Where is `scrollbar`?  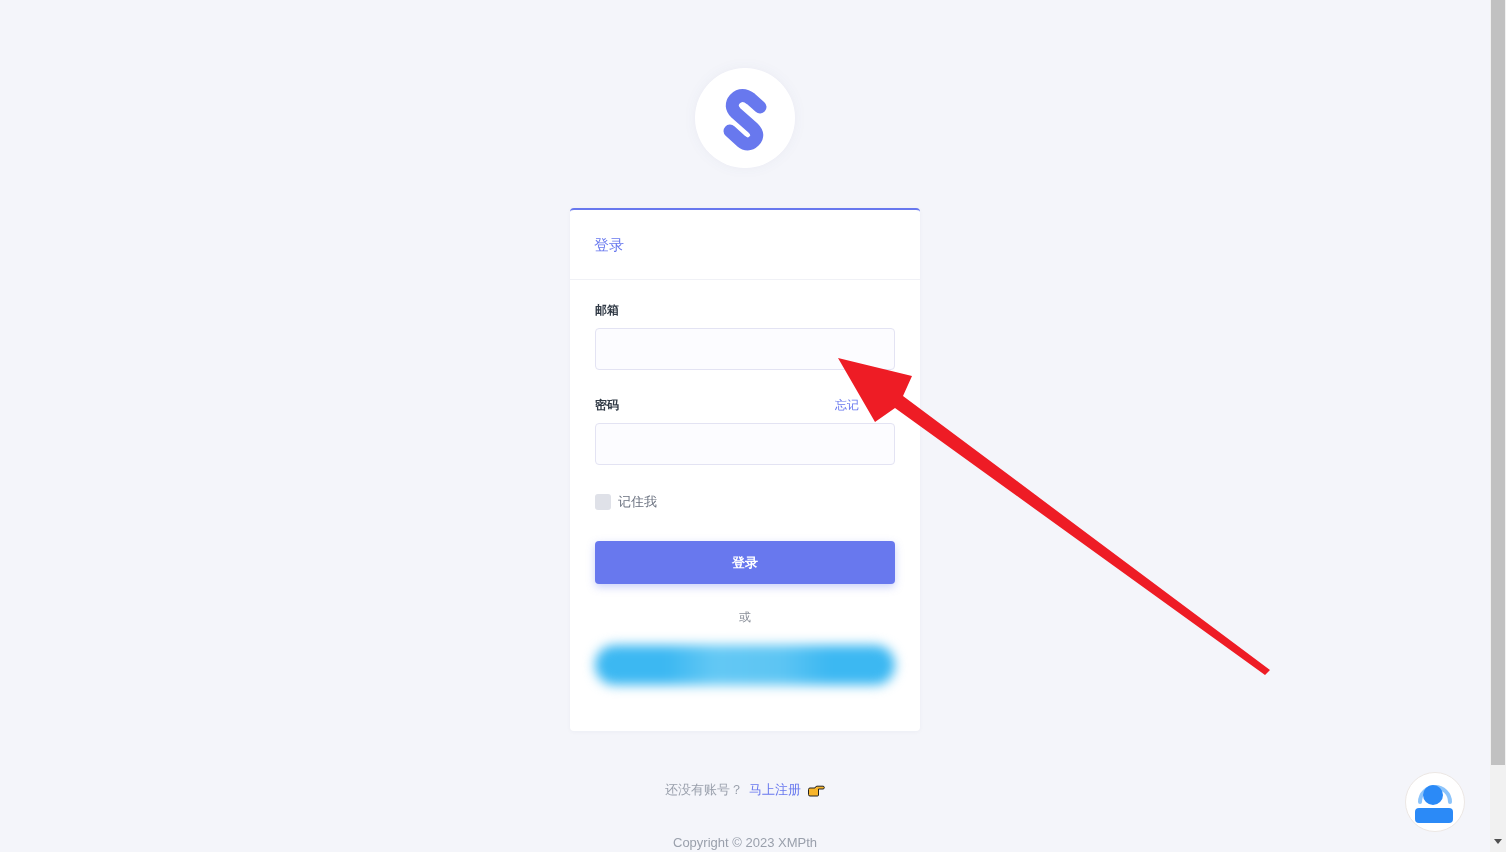
scrollbar is located at coordinates (1498, 426).